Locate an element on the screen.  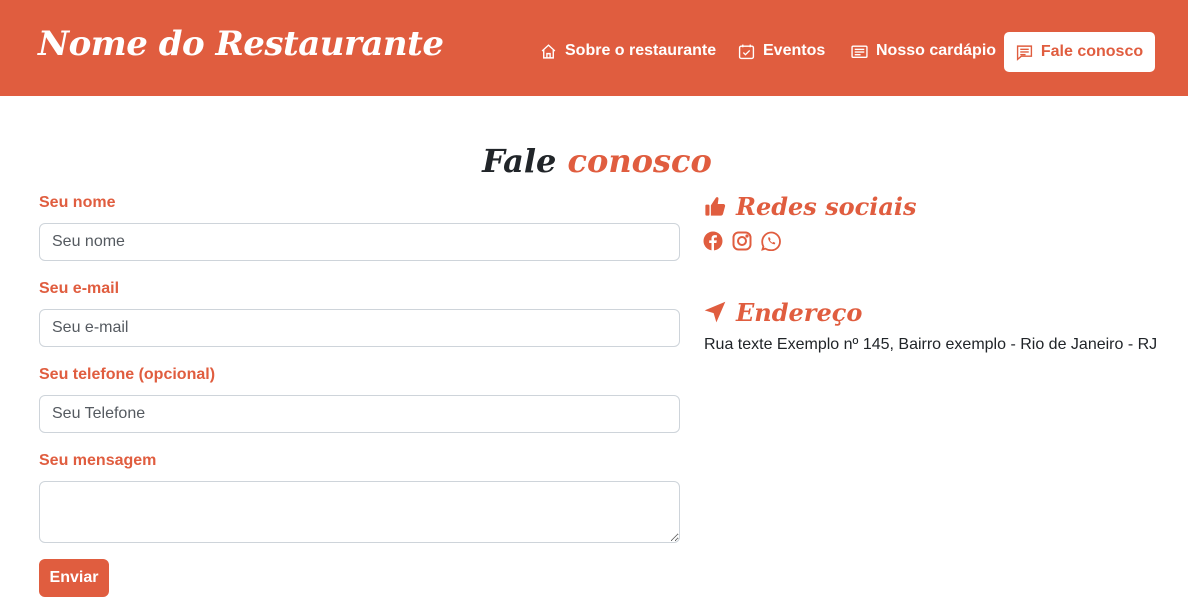
social-heading-text: Redes sociais is located at coordinates (826, 206).